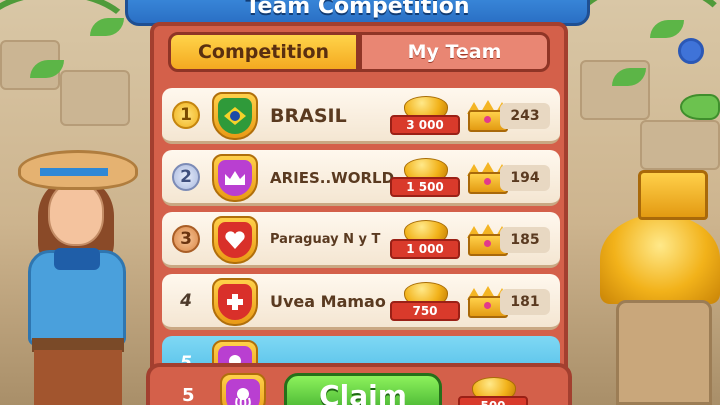  What do you see at coordinates (691, 51) in the screenshot?
I see `flower-decoration` at bounding box center [691, 51].